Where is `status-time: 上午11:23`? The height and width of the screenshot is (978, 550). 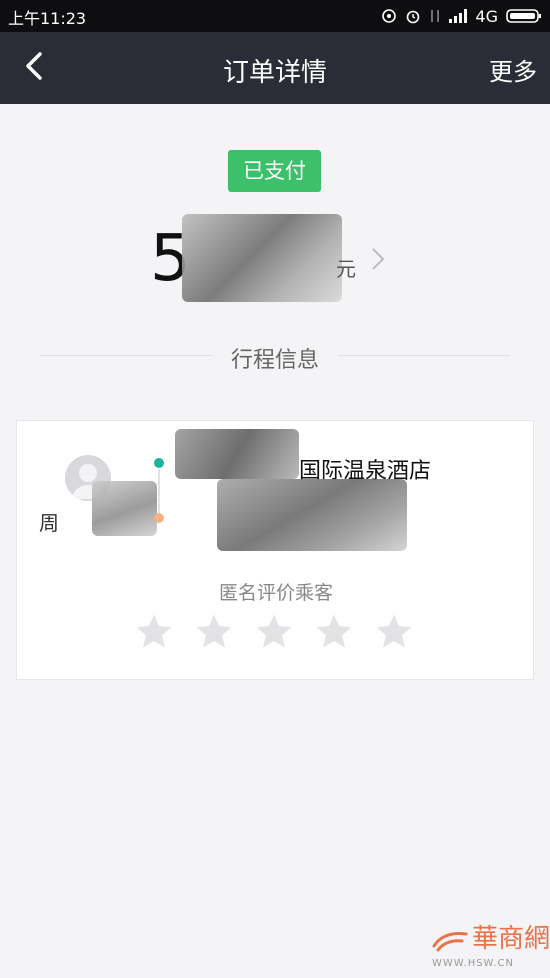
status-time: 上午11:23 is located at coordinates (47, 18).